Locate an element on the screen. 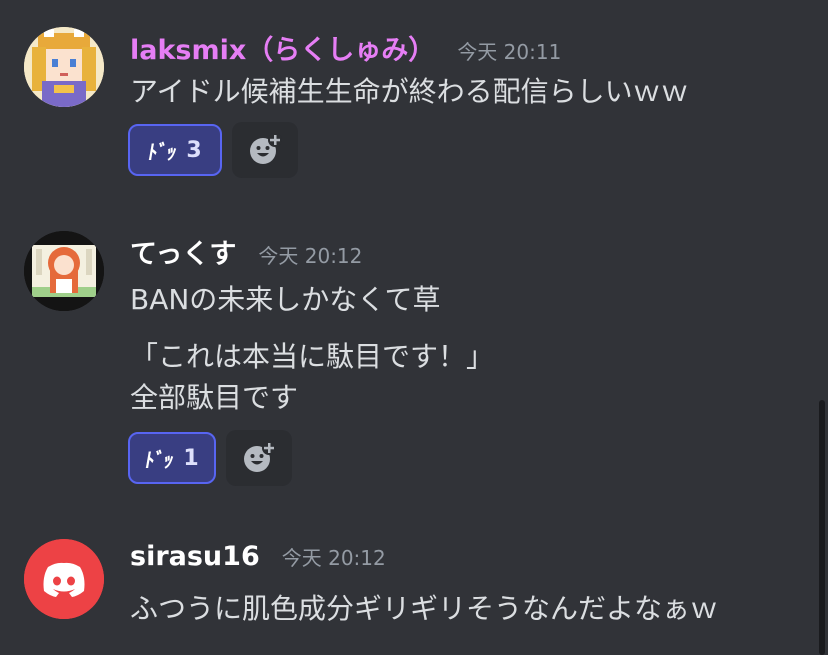  message-header: てっくす 今天 20:12 is located at coordinates (246, 251).